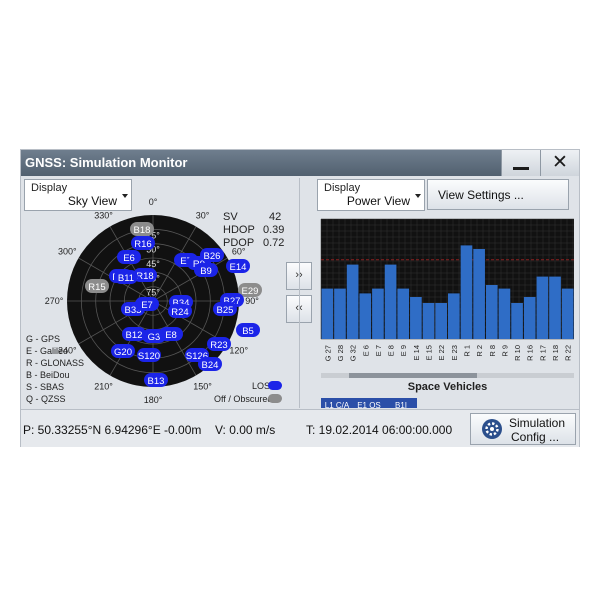  Describe the element at coordinates (210, 365) in the screenshot. I see `satellite-label: B24` at that location.